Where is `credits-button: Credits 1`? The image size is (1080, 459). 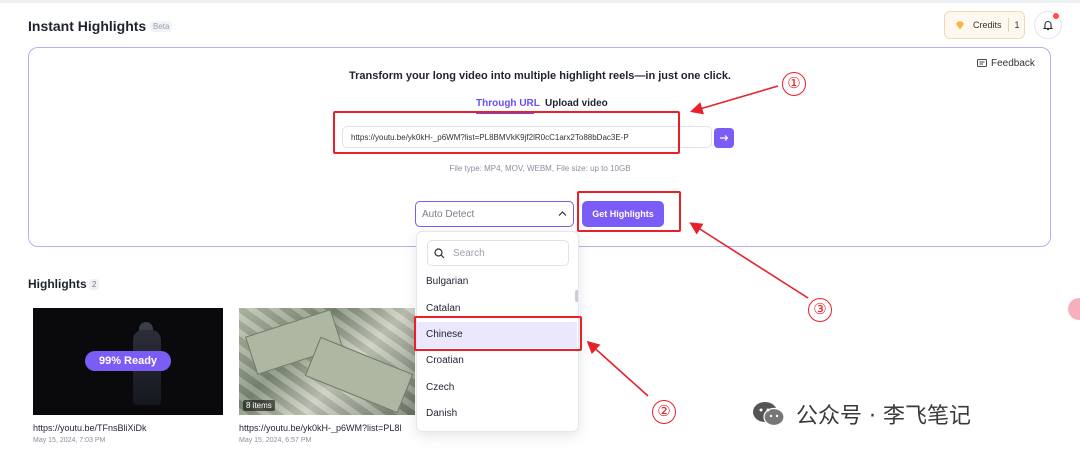
credits-button: Credits 1 is located at coordinates (984, 25).